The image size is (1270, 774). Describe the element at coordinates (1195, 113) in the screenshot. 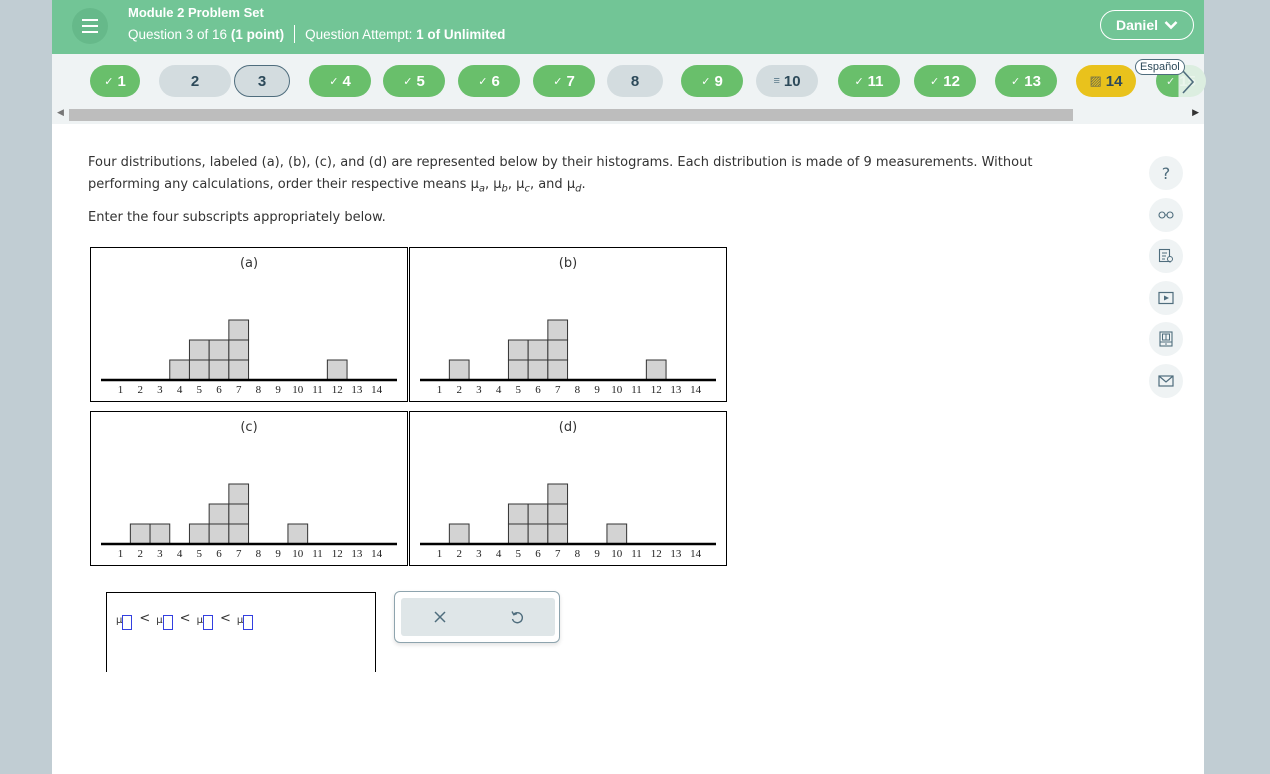

I see `scroll-right-arrow: ▶` at that location.